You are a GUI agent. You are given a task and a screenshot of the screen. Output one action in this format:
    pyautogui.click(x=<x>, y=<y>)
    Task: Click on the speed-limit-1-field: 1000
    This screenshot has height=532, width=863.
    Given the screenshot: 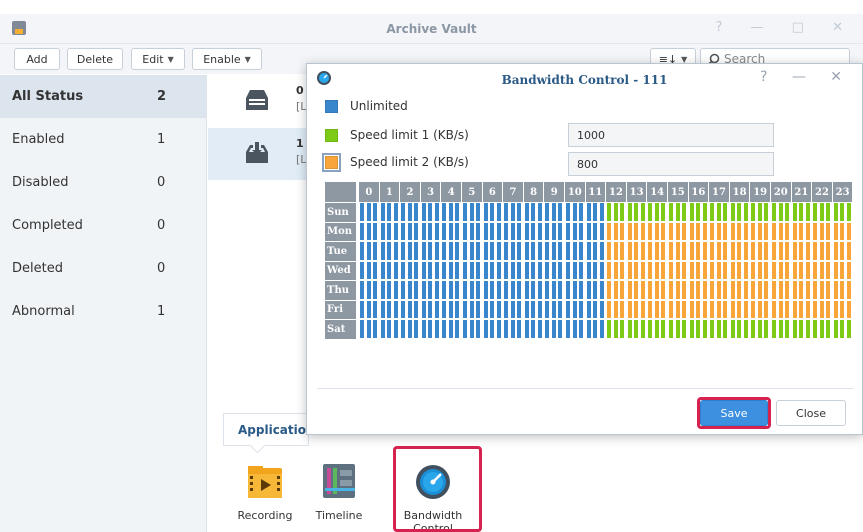 What is the action you would take?
    pyautogui.click(x=671, y=135)
    